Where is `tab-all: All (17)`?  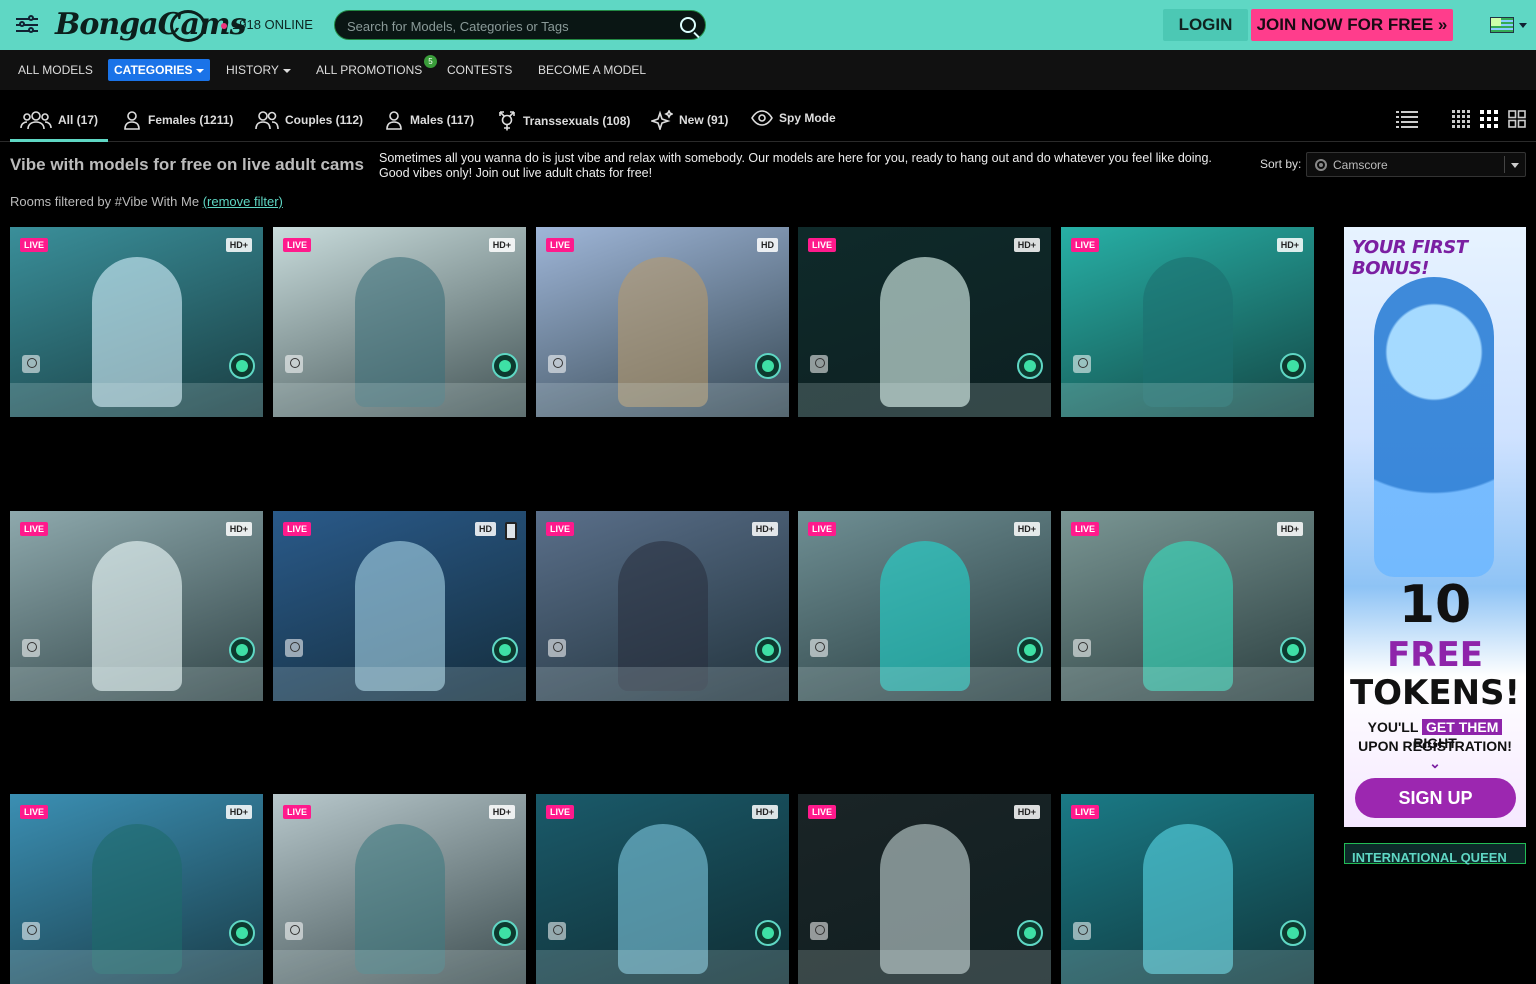
tab-all: All (17) is located at coordinates (59, 126).